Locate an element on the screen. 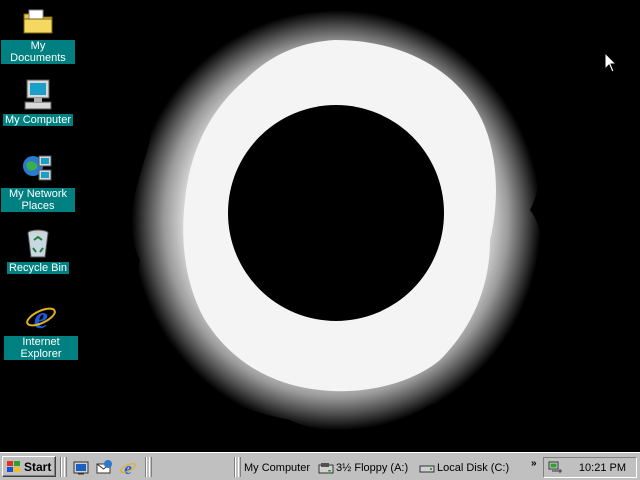  desktop-icon-my-documents: My Documents is located at coordinates (38, 34).